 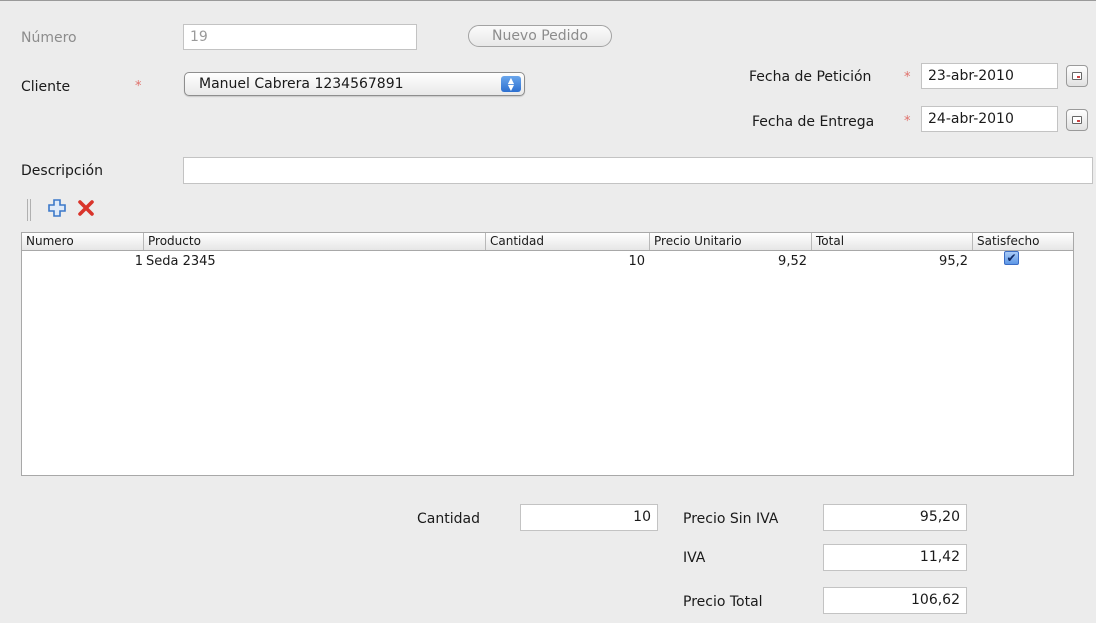 What do you see at coordinates (891, 241) in the screenshot?
I see `column-header-total: Total` at bounding box center [891, 241].